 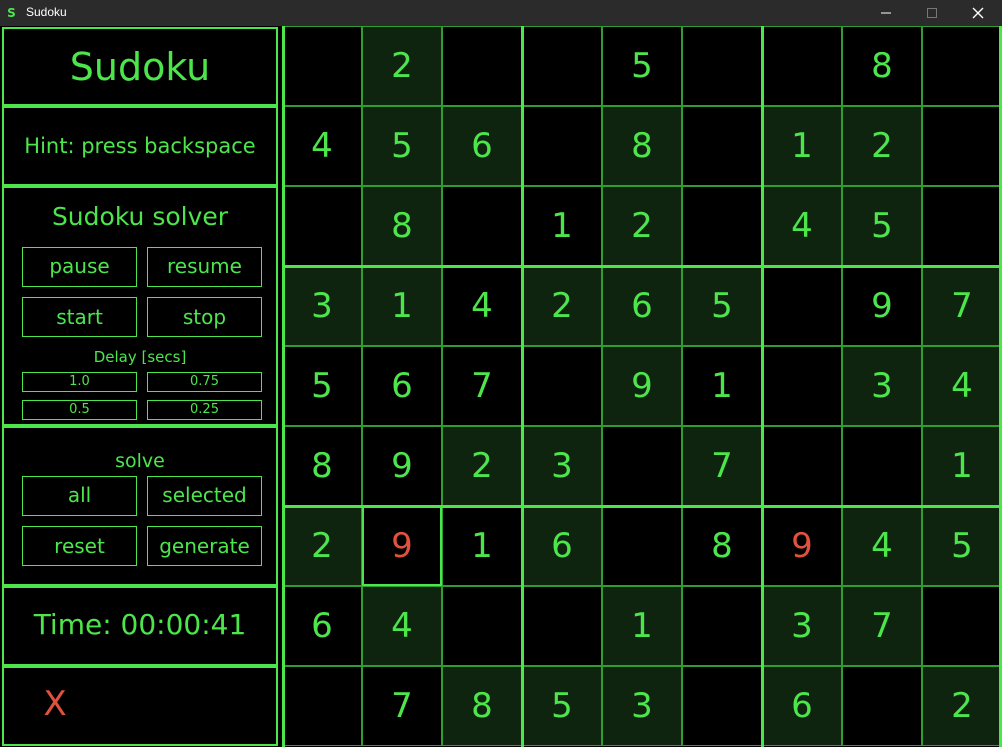 I want to click on sudoku-cell-r7c1: 2, so click(x=322, y=546).